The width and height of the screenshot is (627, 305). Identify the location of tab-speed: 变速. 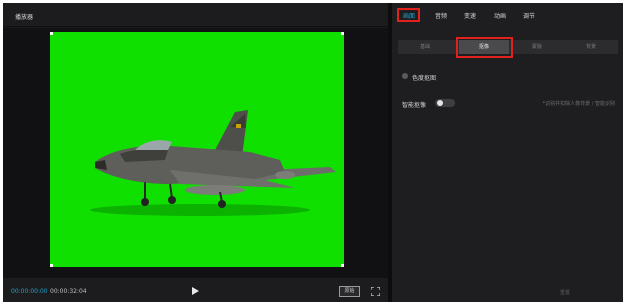
(470, 15).